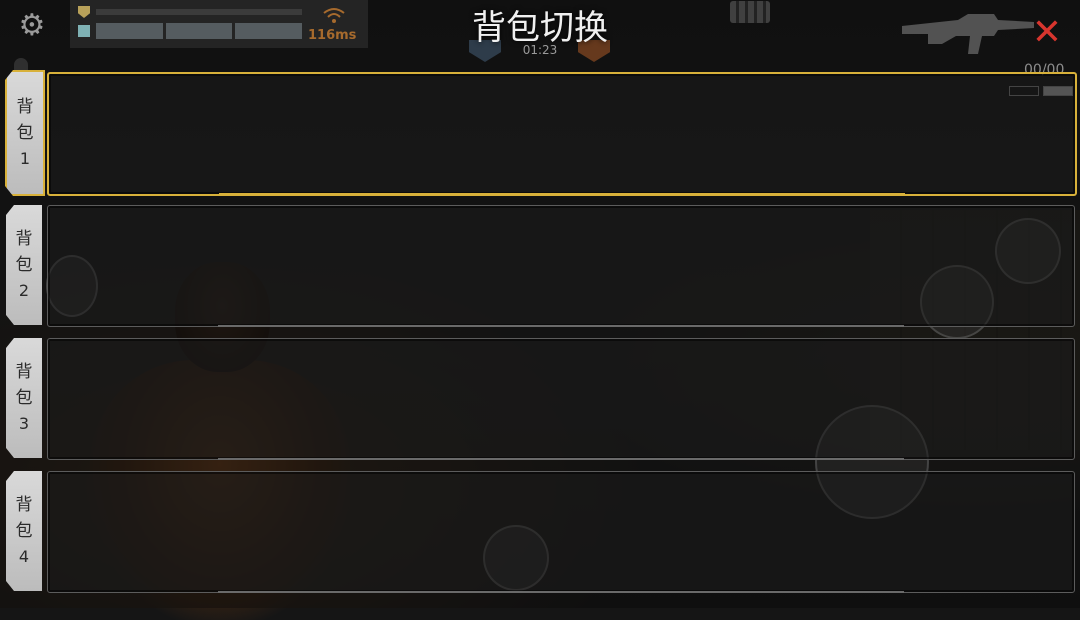  Describe the element at coordinates (750, 12) in the screenshot. I see `keyboard-icon` at that location.